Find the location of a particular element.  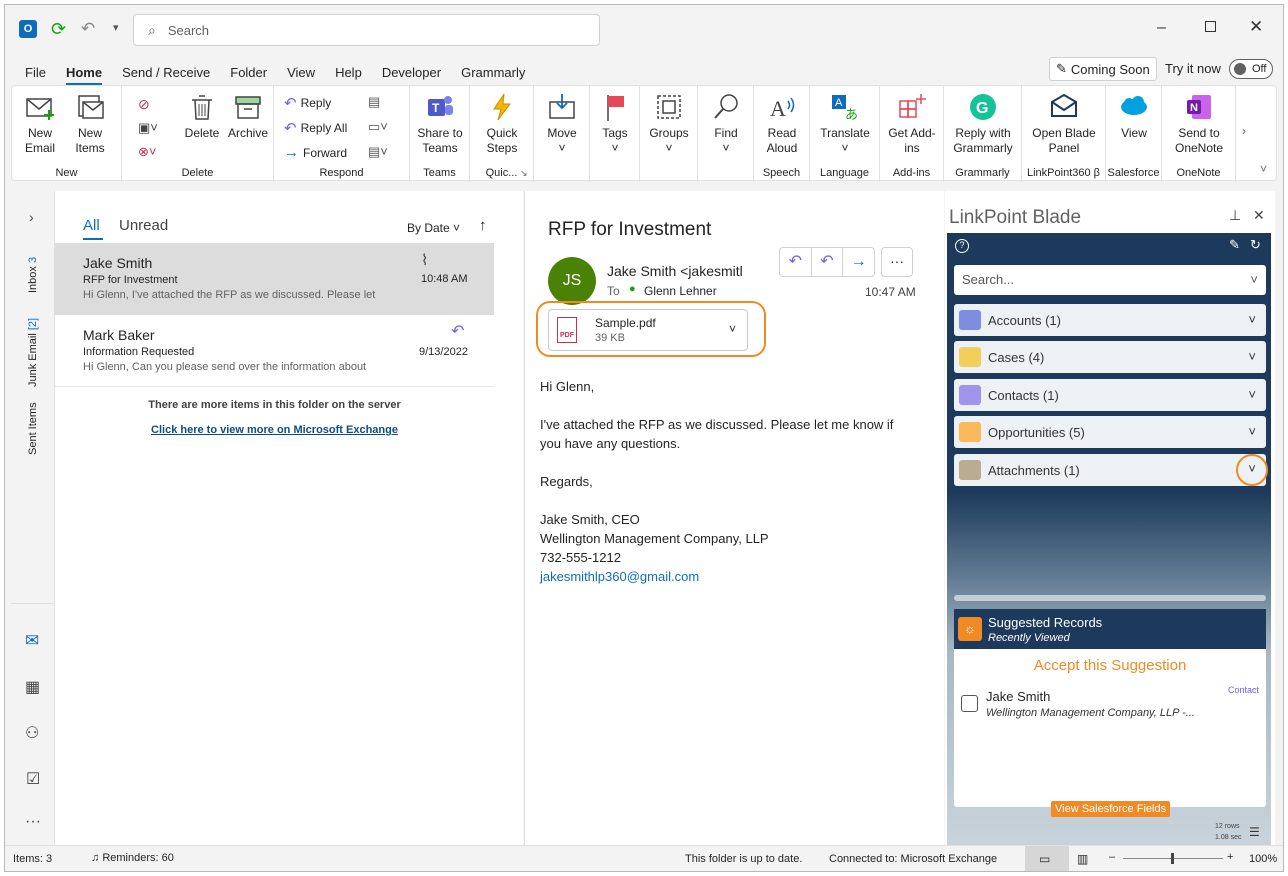

new-items-button: New Items is located at coordinates (90, 124).